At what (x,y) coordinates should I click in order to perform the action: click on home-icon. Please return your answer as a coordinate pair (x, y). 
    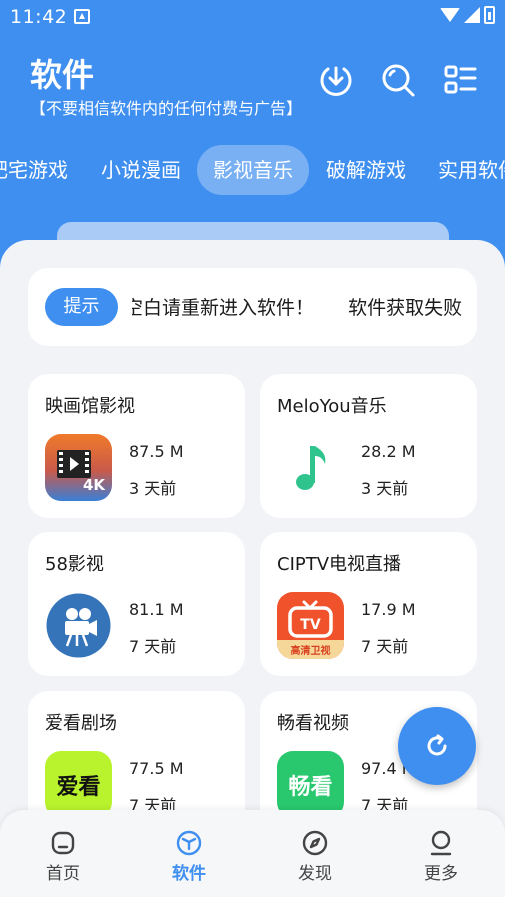
    Looking at the image, I should click on (63, 843).